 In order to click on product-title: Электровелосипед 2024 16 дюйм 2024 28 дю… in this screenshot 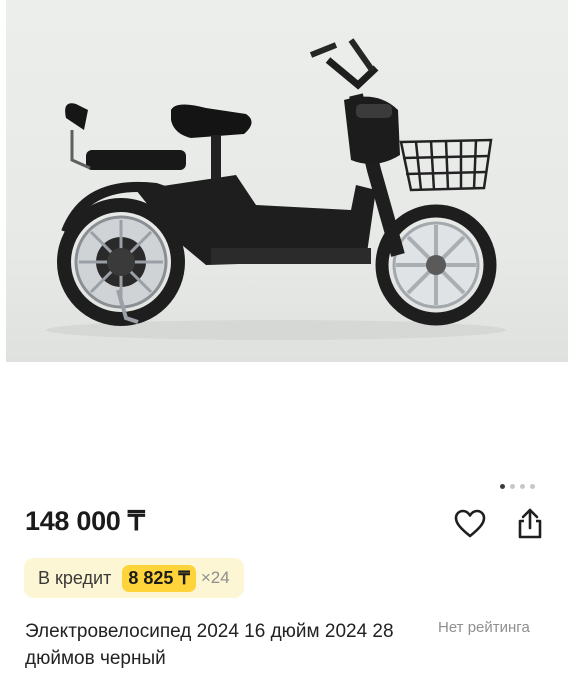, I will do `click(209, 645)`.